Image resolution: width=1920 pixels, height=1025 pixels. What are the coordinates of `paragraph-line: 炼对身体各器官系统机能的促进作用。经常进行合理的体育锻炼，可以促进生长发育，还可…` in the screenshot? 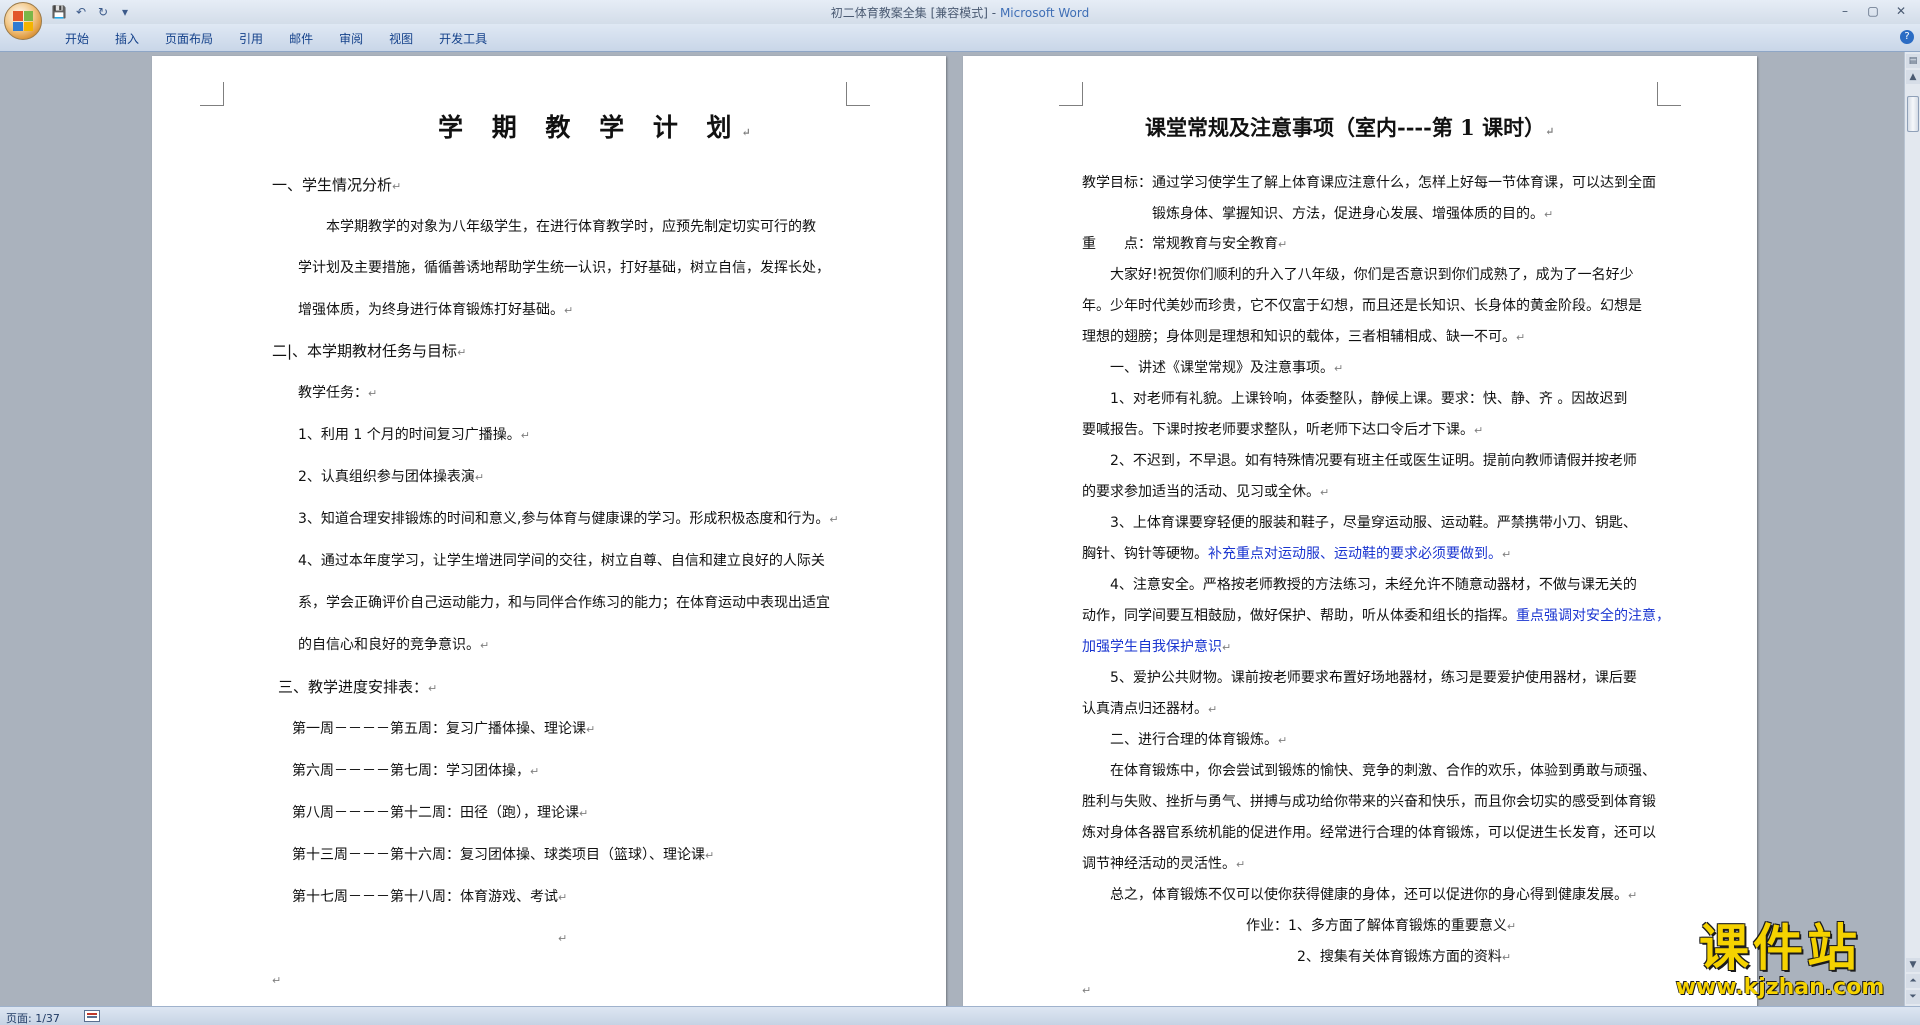 It's located at (1369, 833).